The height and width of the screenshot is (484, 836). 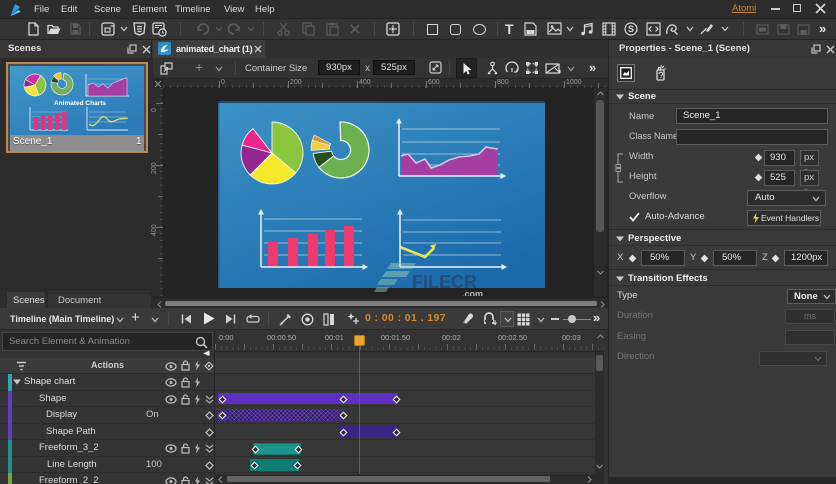 What do you see at coordinates (80, 103) in the screenshot?
I see `svg-text: Animated Charts` at bounding box center [80, 103].